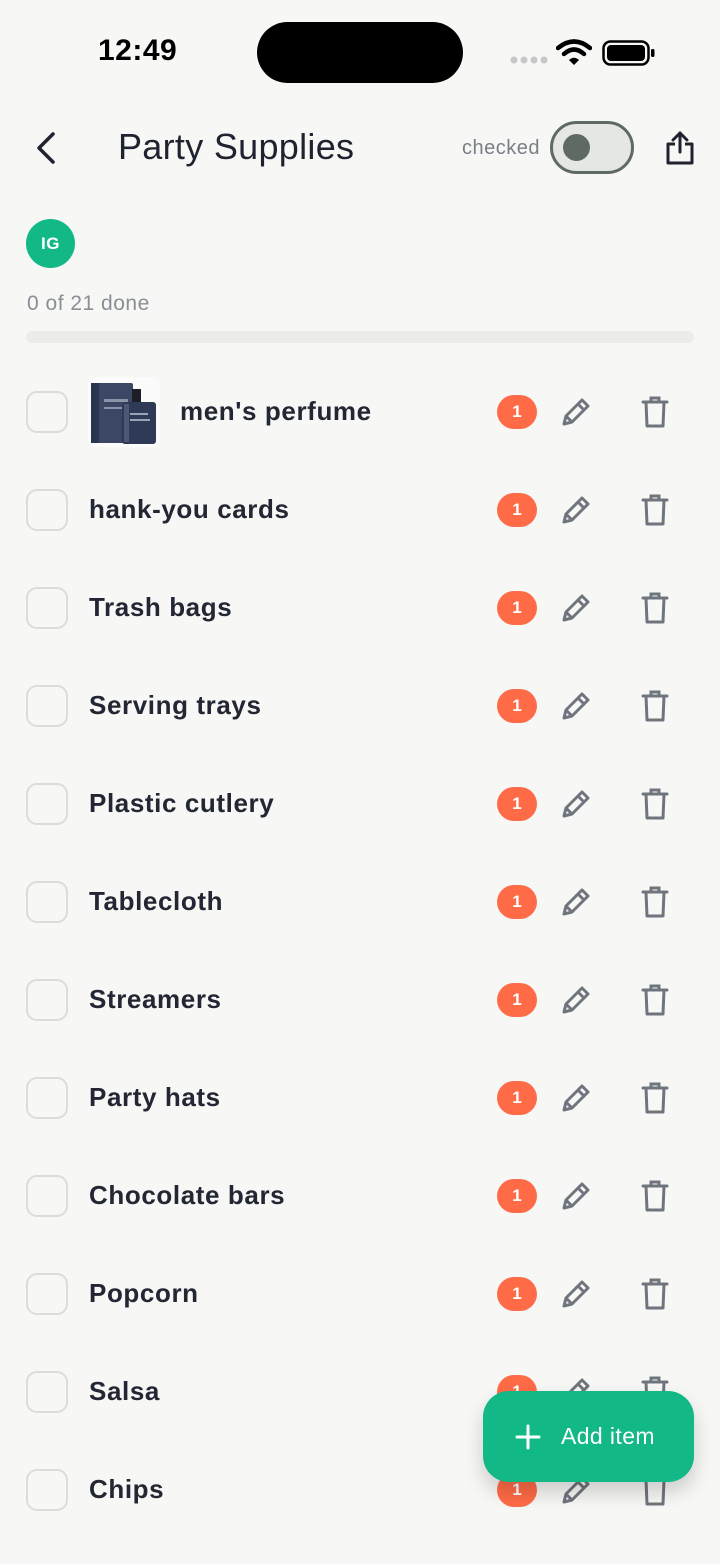  I want to click on item-name: Streamers, so click(155, 999).